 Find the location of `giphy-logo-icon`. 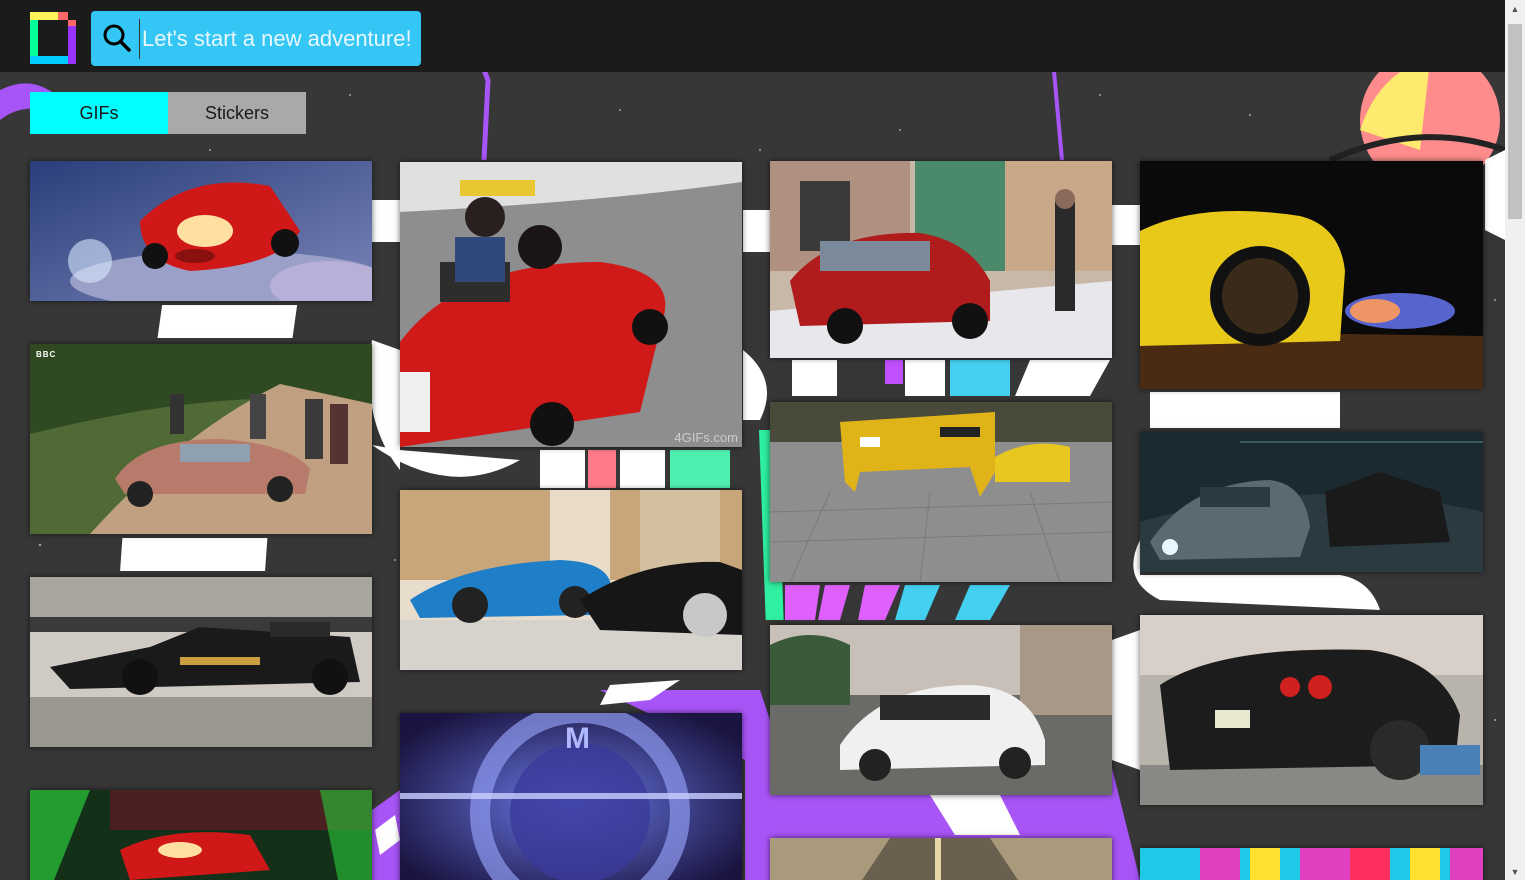

giphy-logo-icon is located at coordinates (53, 38).